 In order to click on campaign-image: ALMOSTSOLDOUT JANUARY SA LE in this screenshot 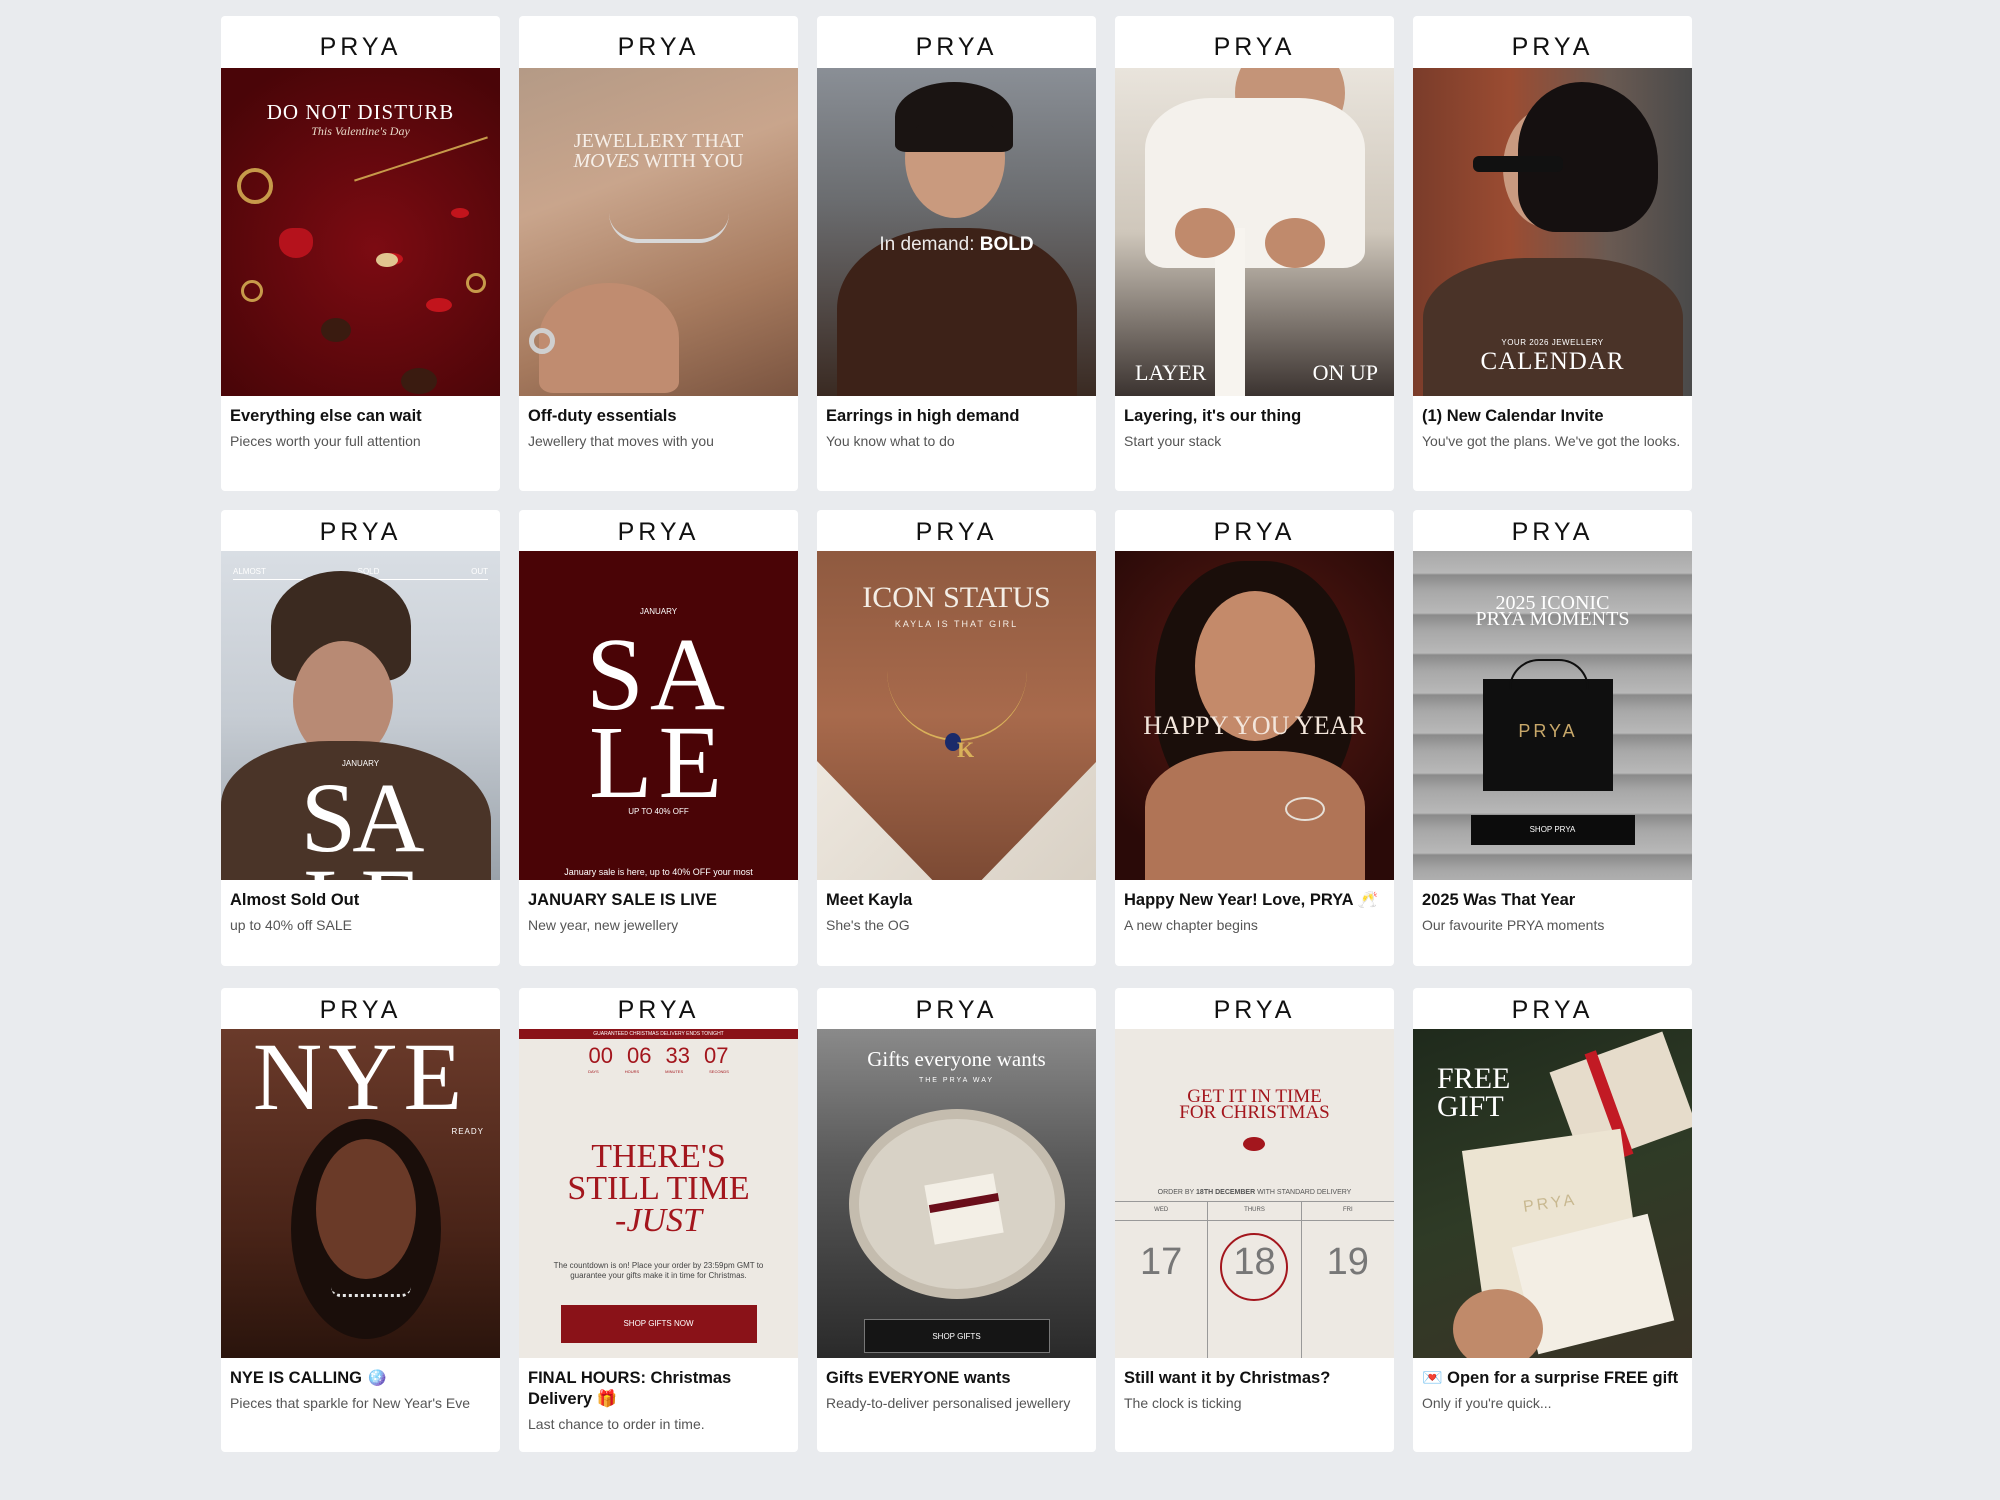, I will do `click(360, 715)`.